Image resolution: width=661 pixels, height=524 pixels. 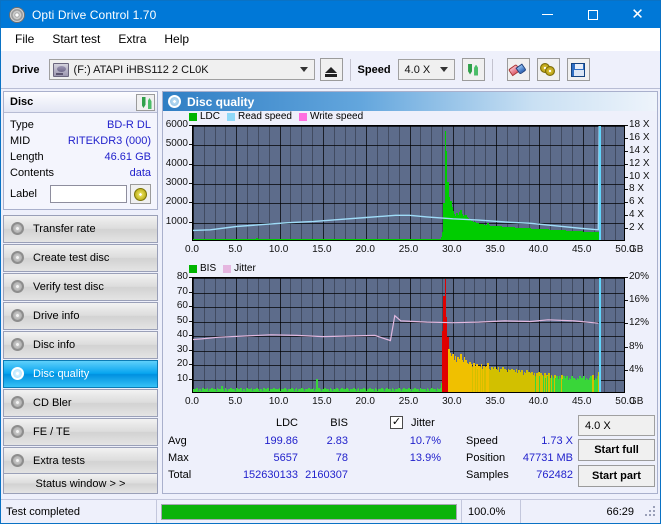 What do you see at coordinates (281, 441) in the screenshot?
I see `stats-avg-ldc: 199.86` at bounding box center [281, 441].